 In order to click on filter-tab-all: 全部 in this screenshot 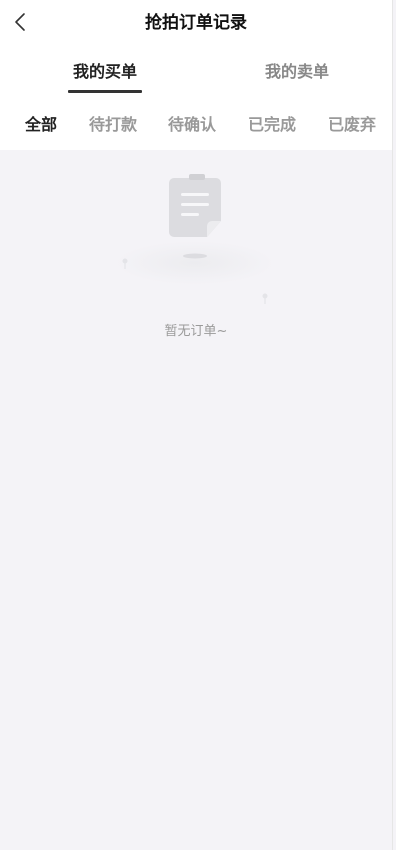, I will do `click(41, 125)`.